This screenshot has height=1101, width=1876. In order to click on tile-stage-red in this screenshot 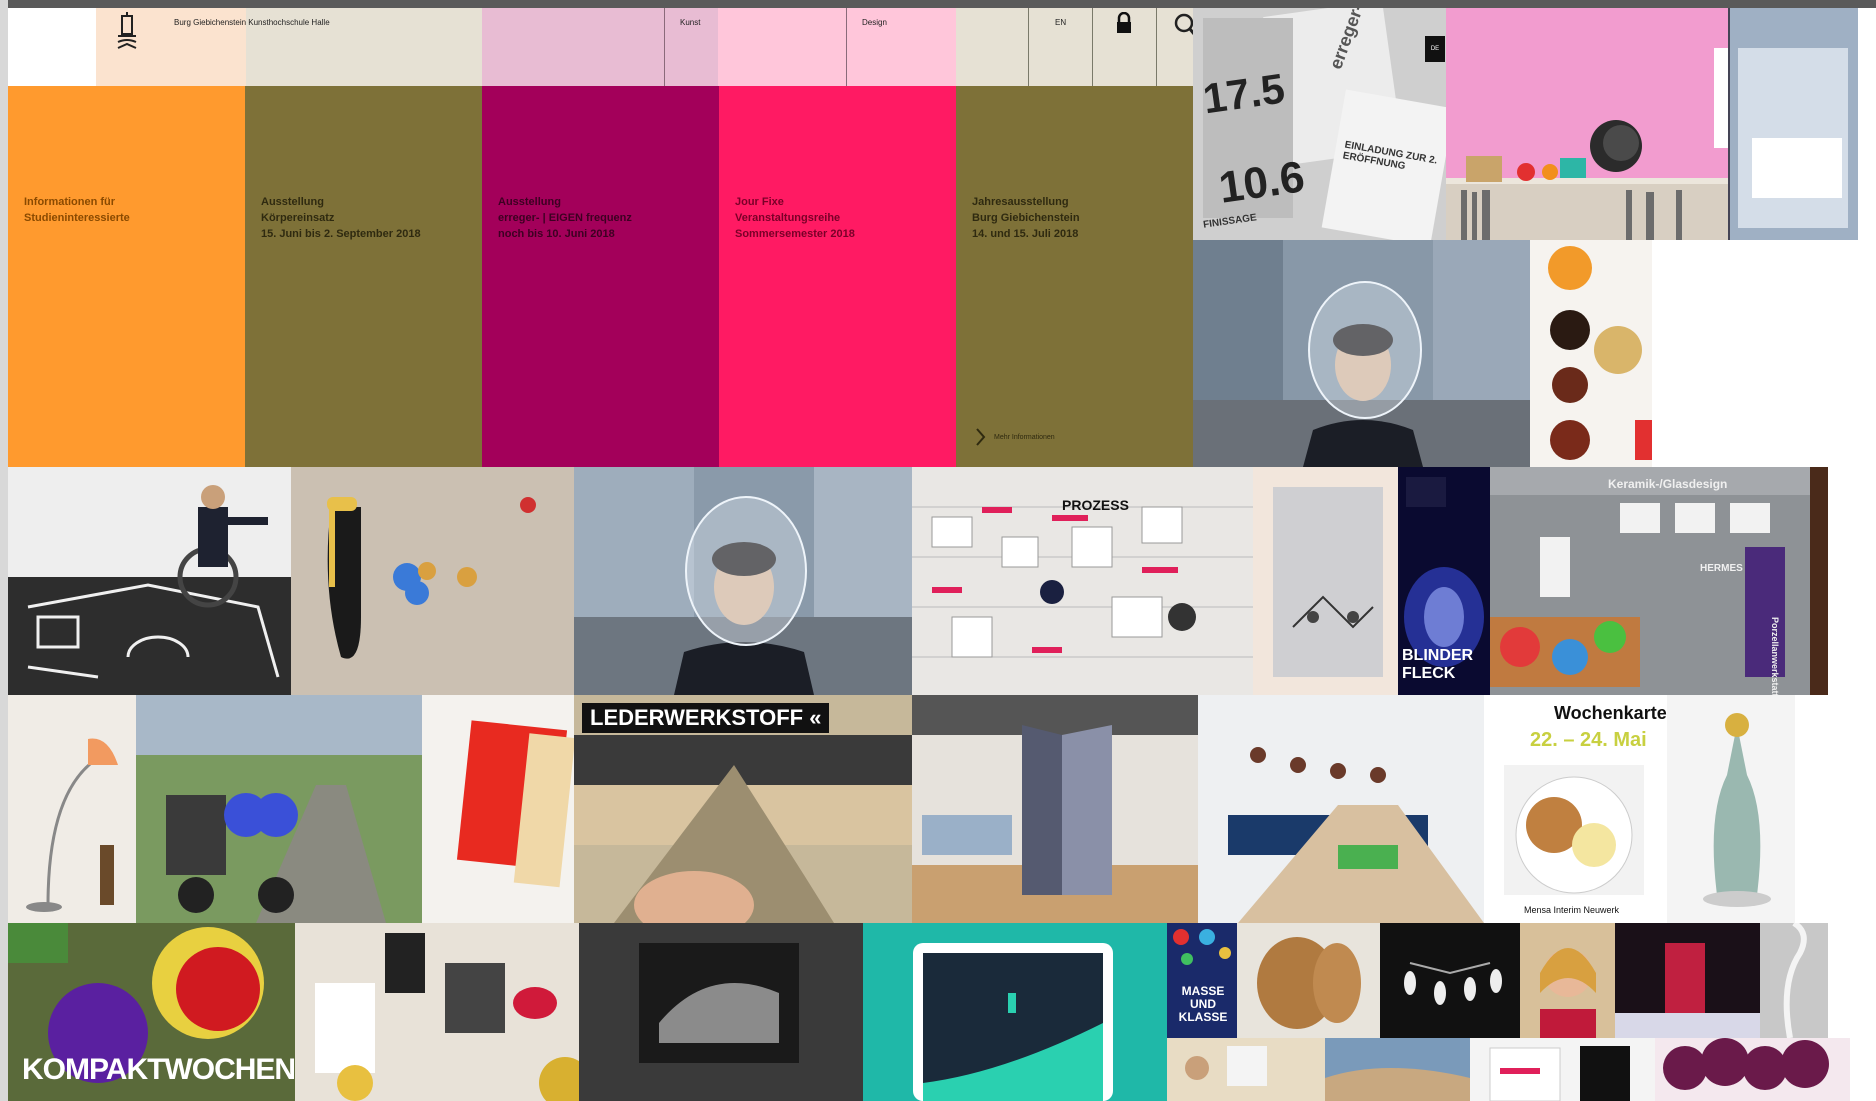, I will do `click(1687, 980)`.